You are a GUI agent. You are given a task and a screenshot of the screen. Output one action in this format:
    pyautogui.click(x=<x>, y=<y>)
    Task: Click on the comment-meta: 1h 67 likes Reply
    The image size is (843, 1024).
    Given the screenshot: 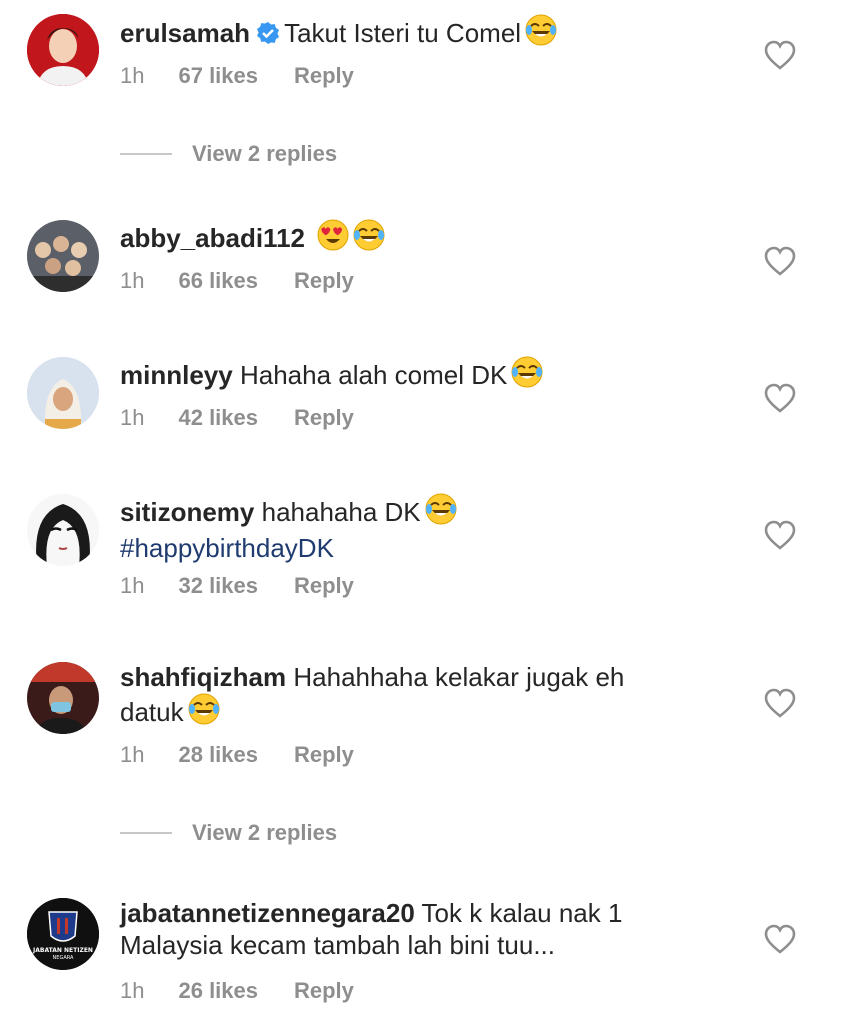 What is the action you would take?
    pyautogui.click(x=255, y=76)
    